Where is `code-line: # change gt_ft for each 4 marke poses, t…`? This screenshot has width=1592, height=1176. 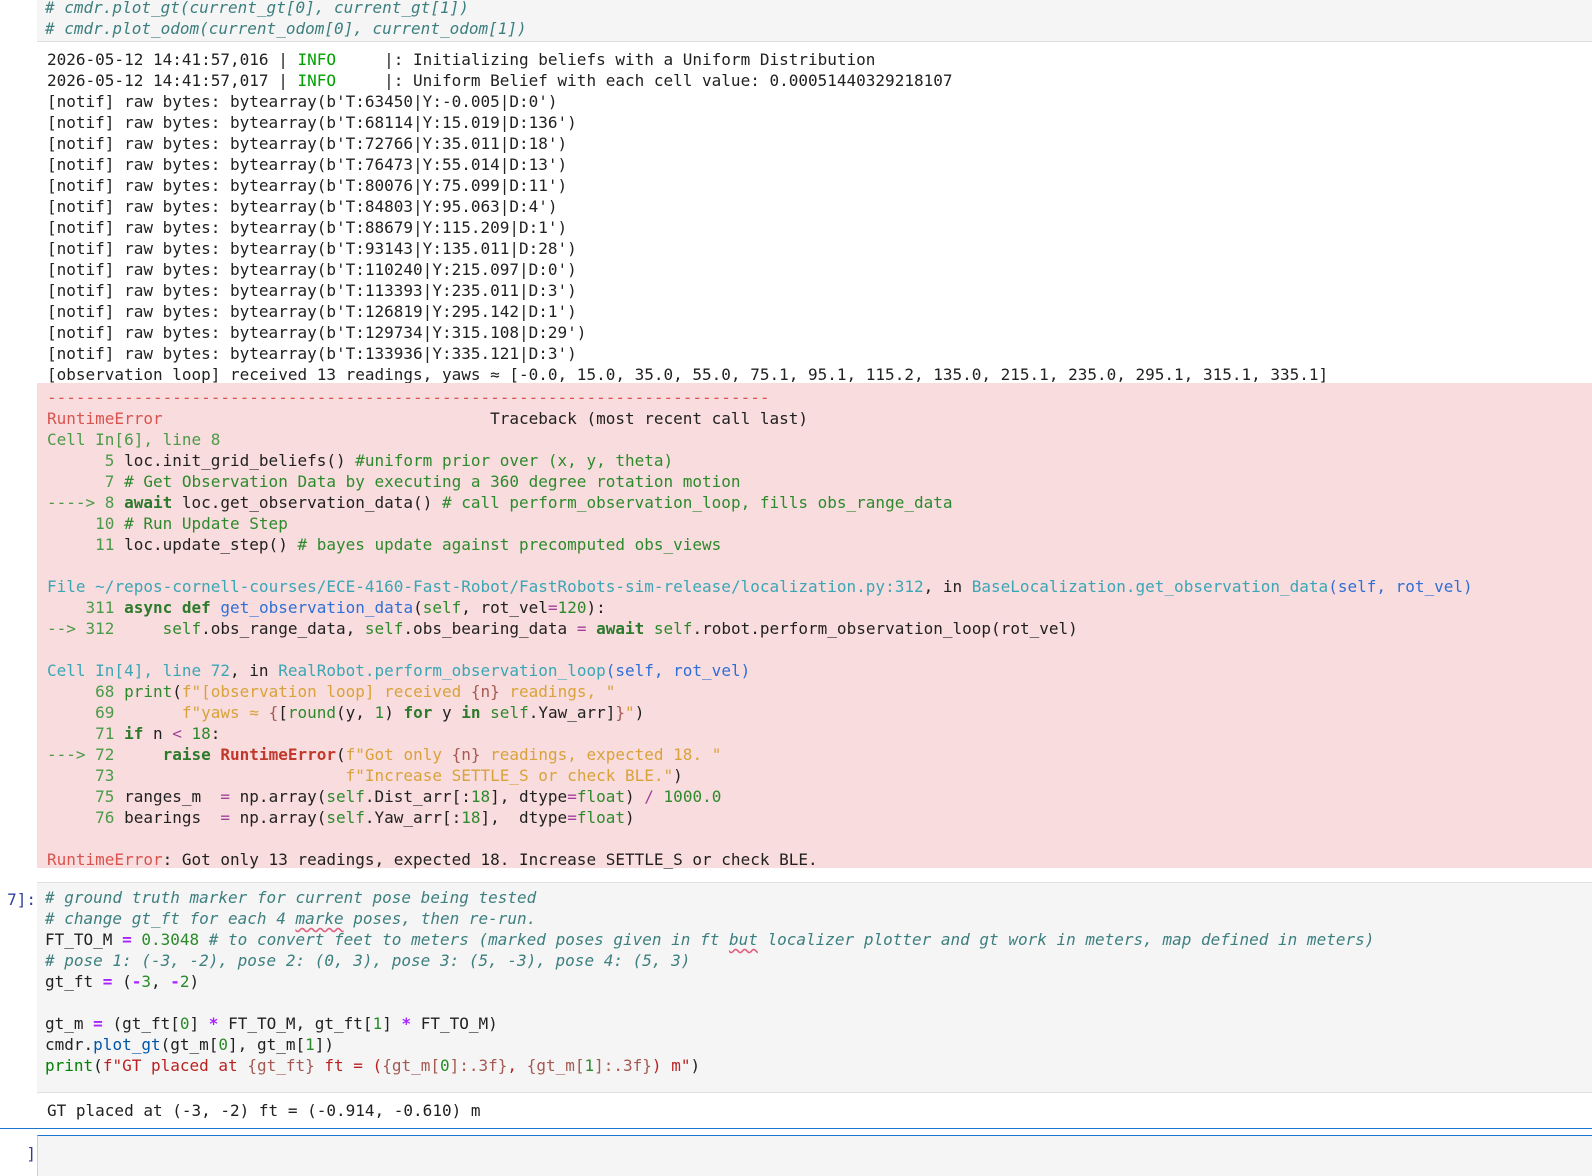
code-line: # change gt_ft for each 4 marke poses, t… is located at coordinates (291, 918).